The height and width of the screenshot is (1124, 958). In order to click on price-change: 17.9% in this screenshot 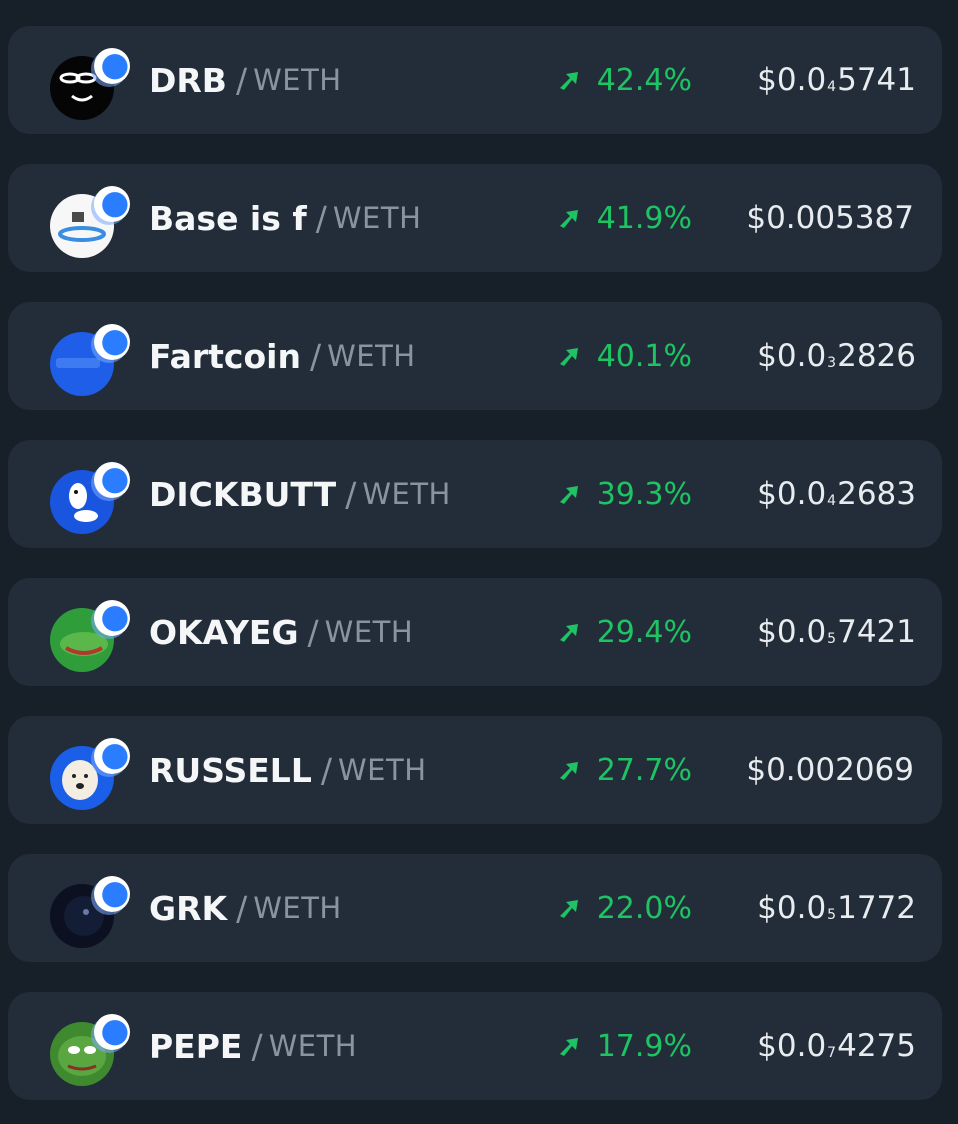, I will do `click(624, 1046)`.